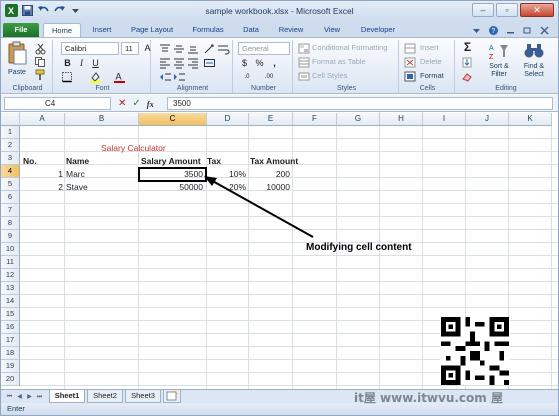 This screenshot has height=416, width=559. I want to click on close-button: ✕, so click(537, 10).